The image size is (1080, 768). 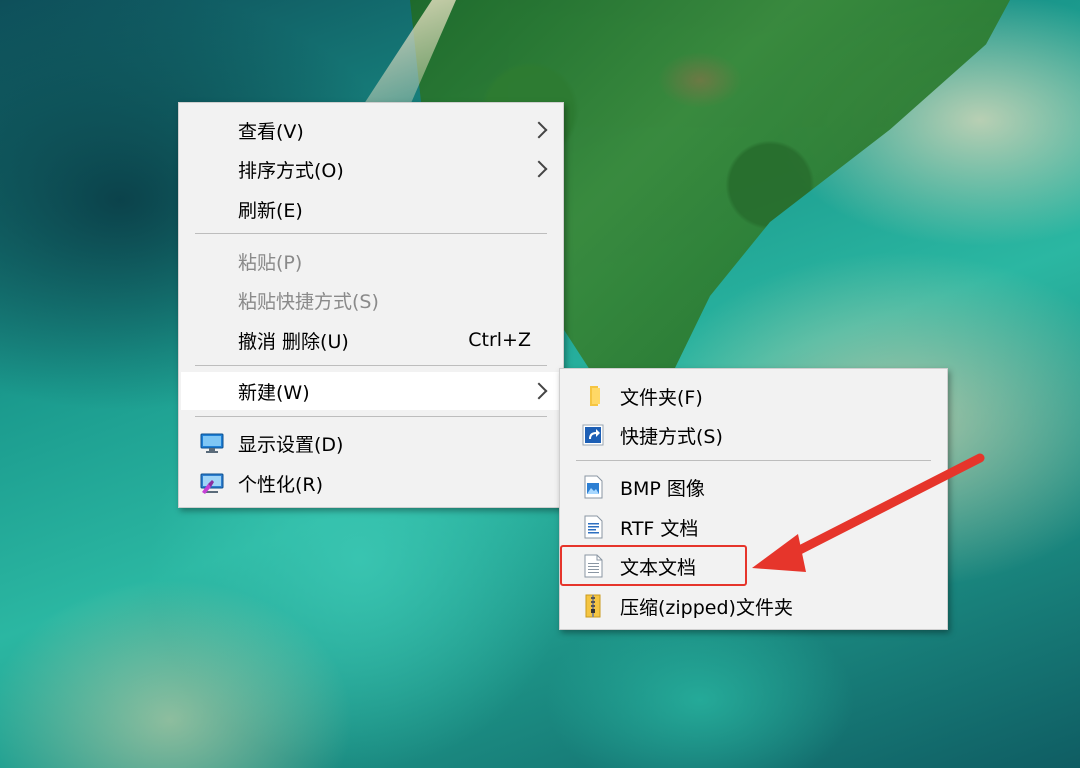 What do you see at coordinates (593, 487) in the screenshot?
I see `bmp-image-icon` at bounding box center [593, 487].